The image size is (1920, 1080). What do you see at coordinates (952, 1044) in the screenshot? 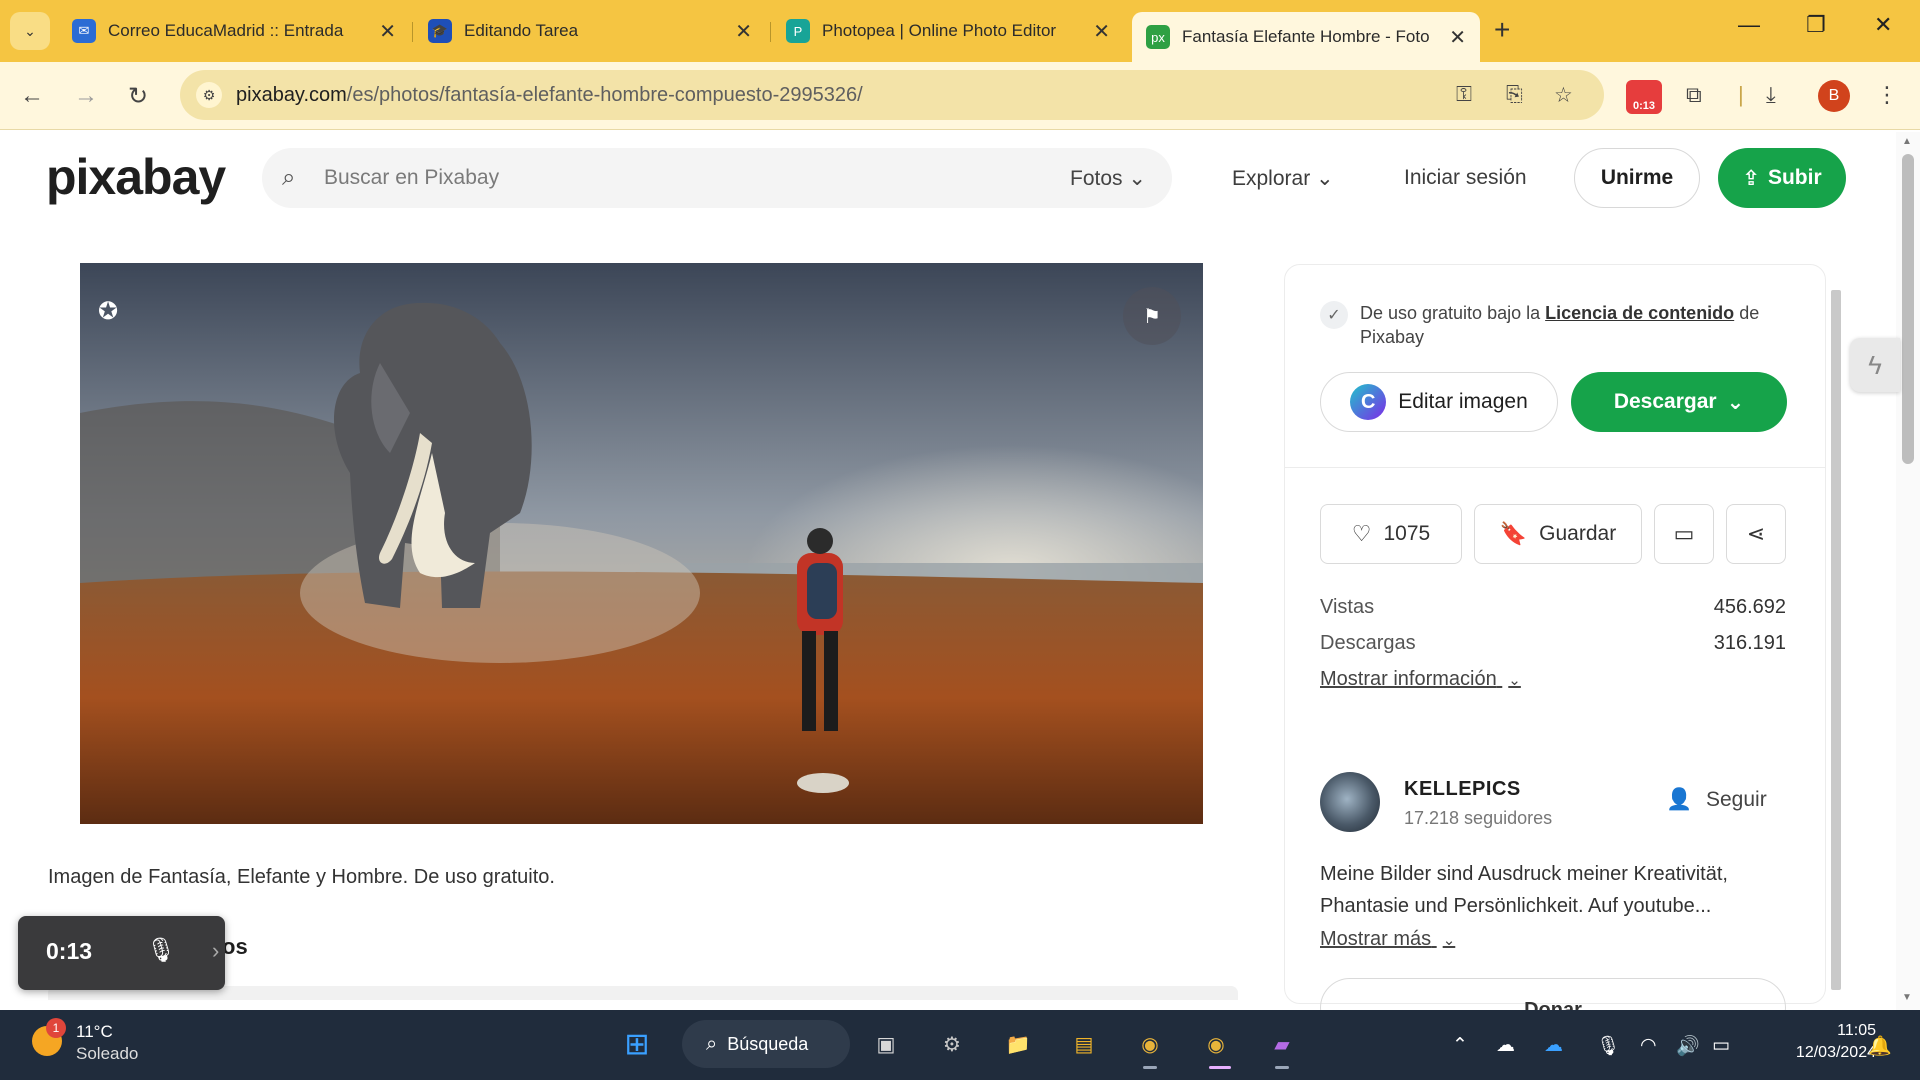
I see `settings-icon: ⚙` at bounding box center [952, 1044].